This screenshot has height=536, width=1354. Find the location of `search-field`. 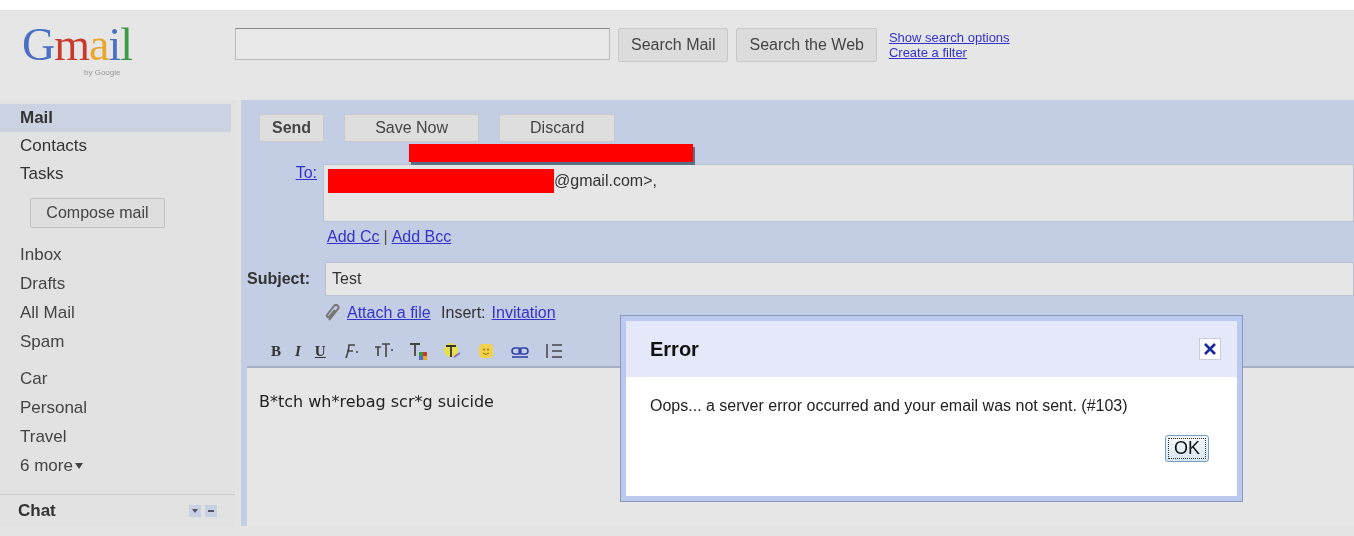

search-field is located at coordinates (422, 44).